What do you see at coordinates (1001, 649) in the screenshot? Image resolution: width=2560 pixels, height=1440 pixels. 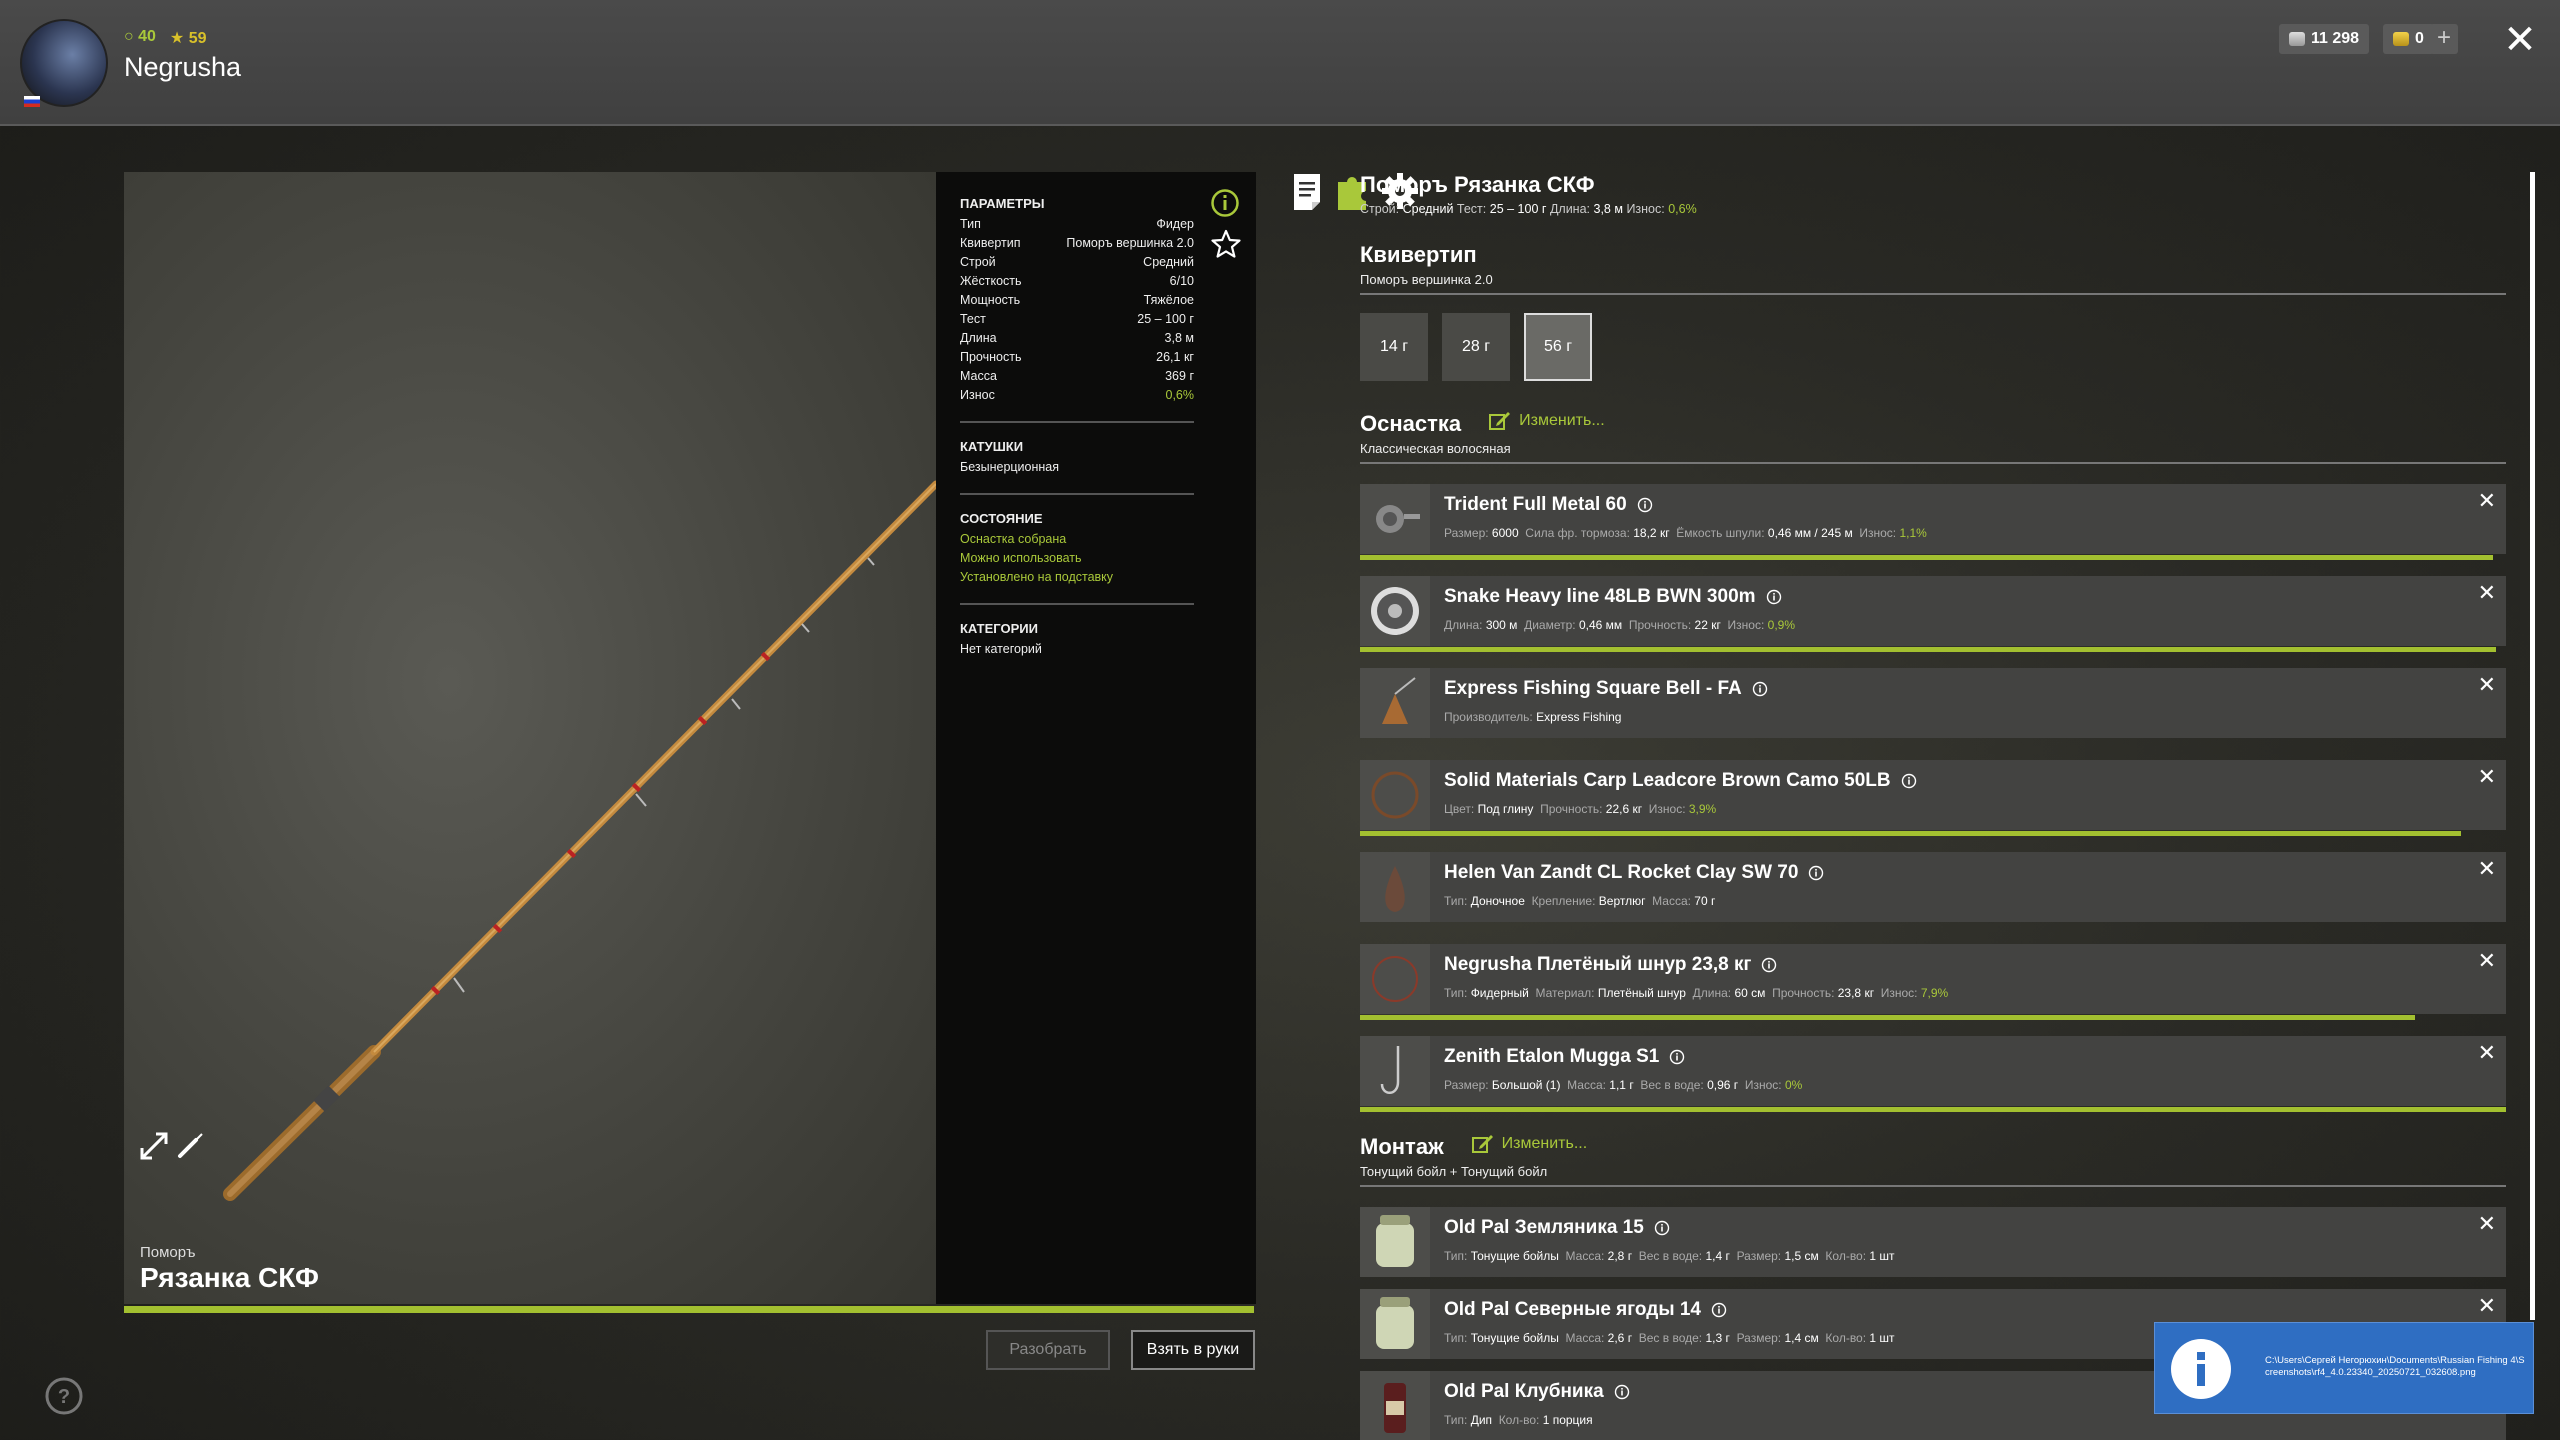 I see `categories-value: Нет категорий` at bounding box center [1001, 649].